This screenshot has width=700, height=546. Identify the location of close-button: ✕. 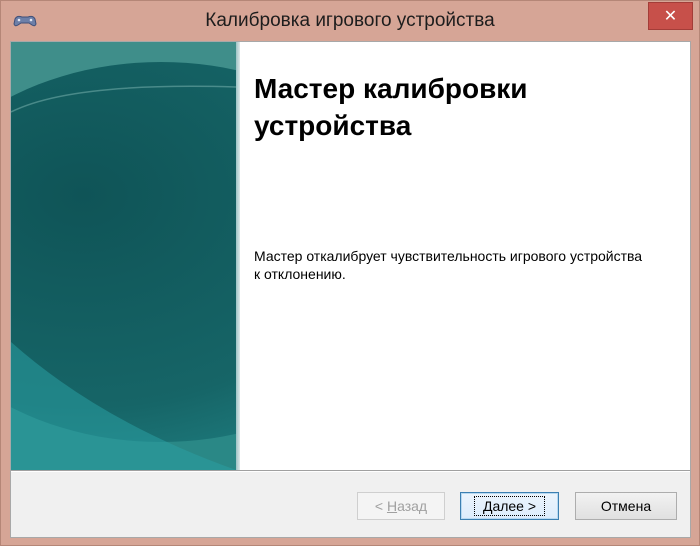
(670, 16).